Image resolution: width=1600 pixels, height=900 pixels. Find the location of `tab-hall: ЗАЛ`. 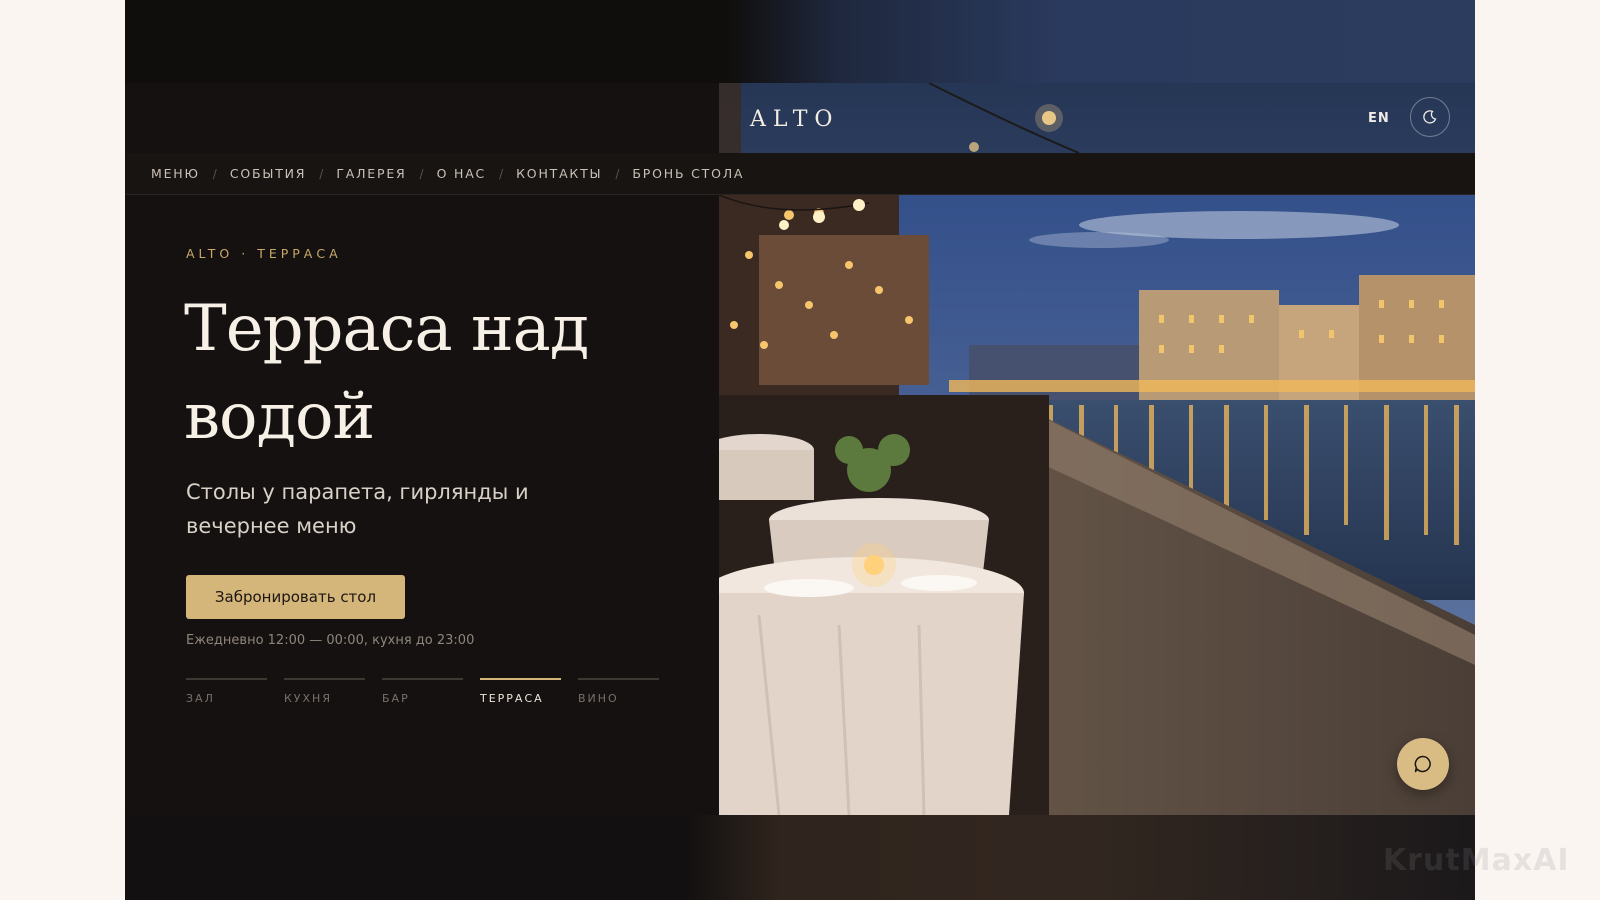

tab-hall: ЗАЛ is located at coordinates (226, 691).